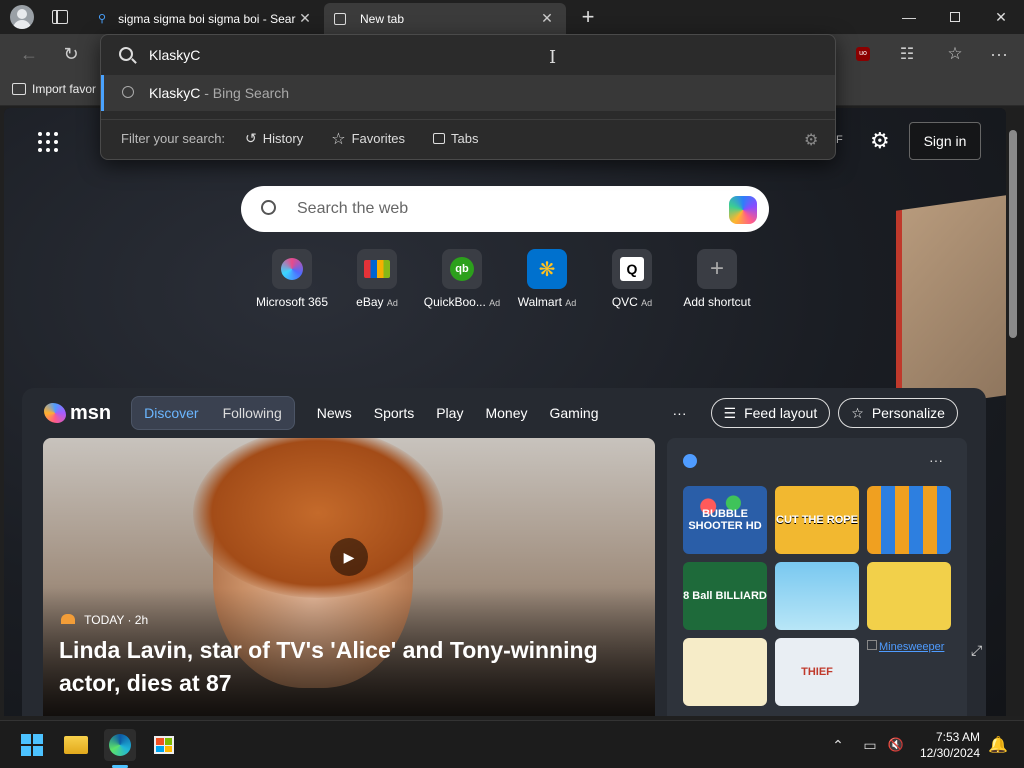 Image resolution: width=1024 pixels, height=768 pixels. I want to click on qvc-icon: Q, so click(632, 269).